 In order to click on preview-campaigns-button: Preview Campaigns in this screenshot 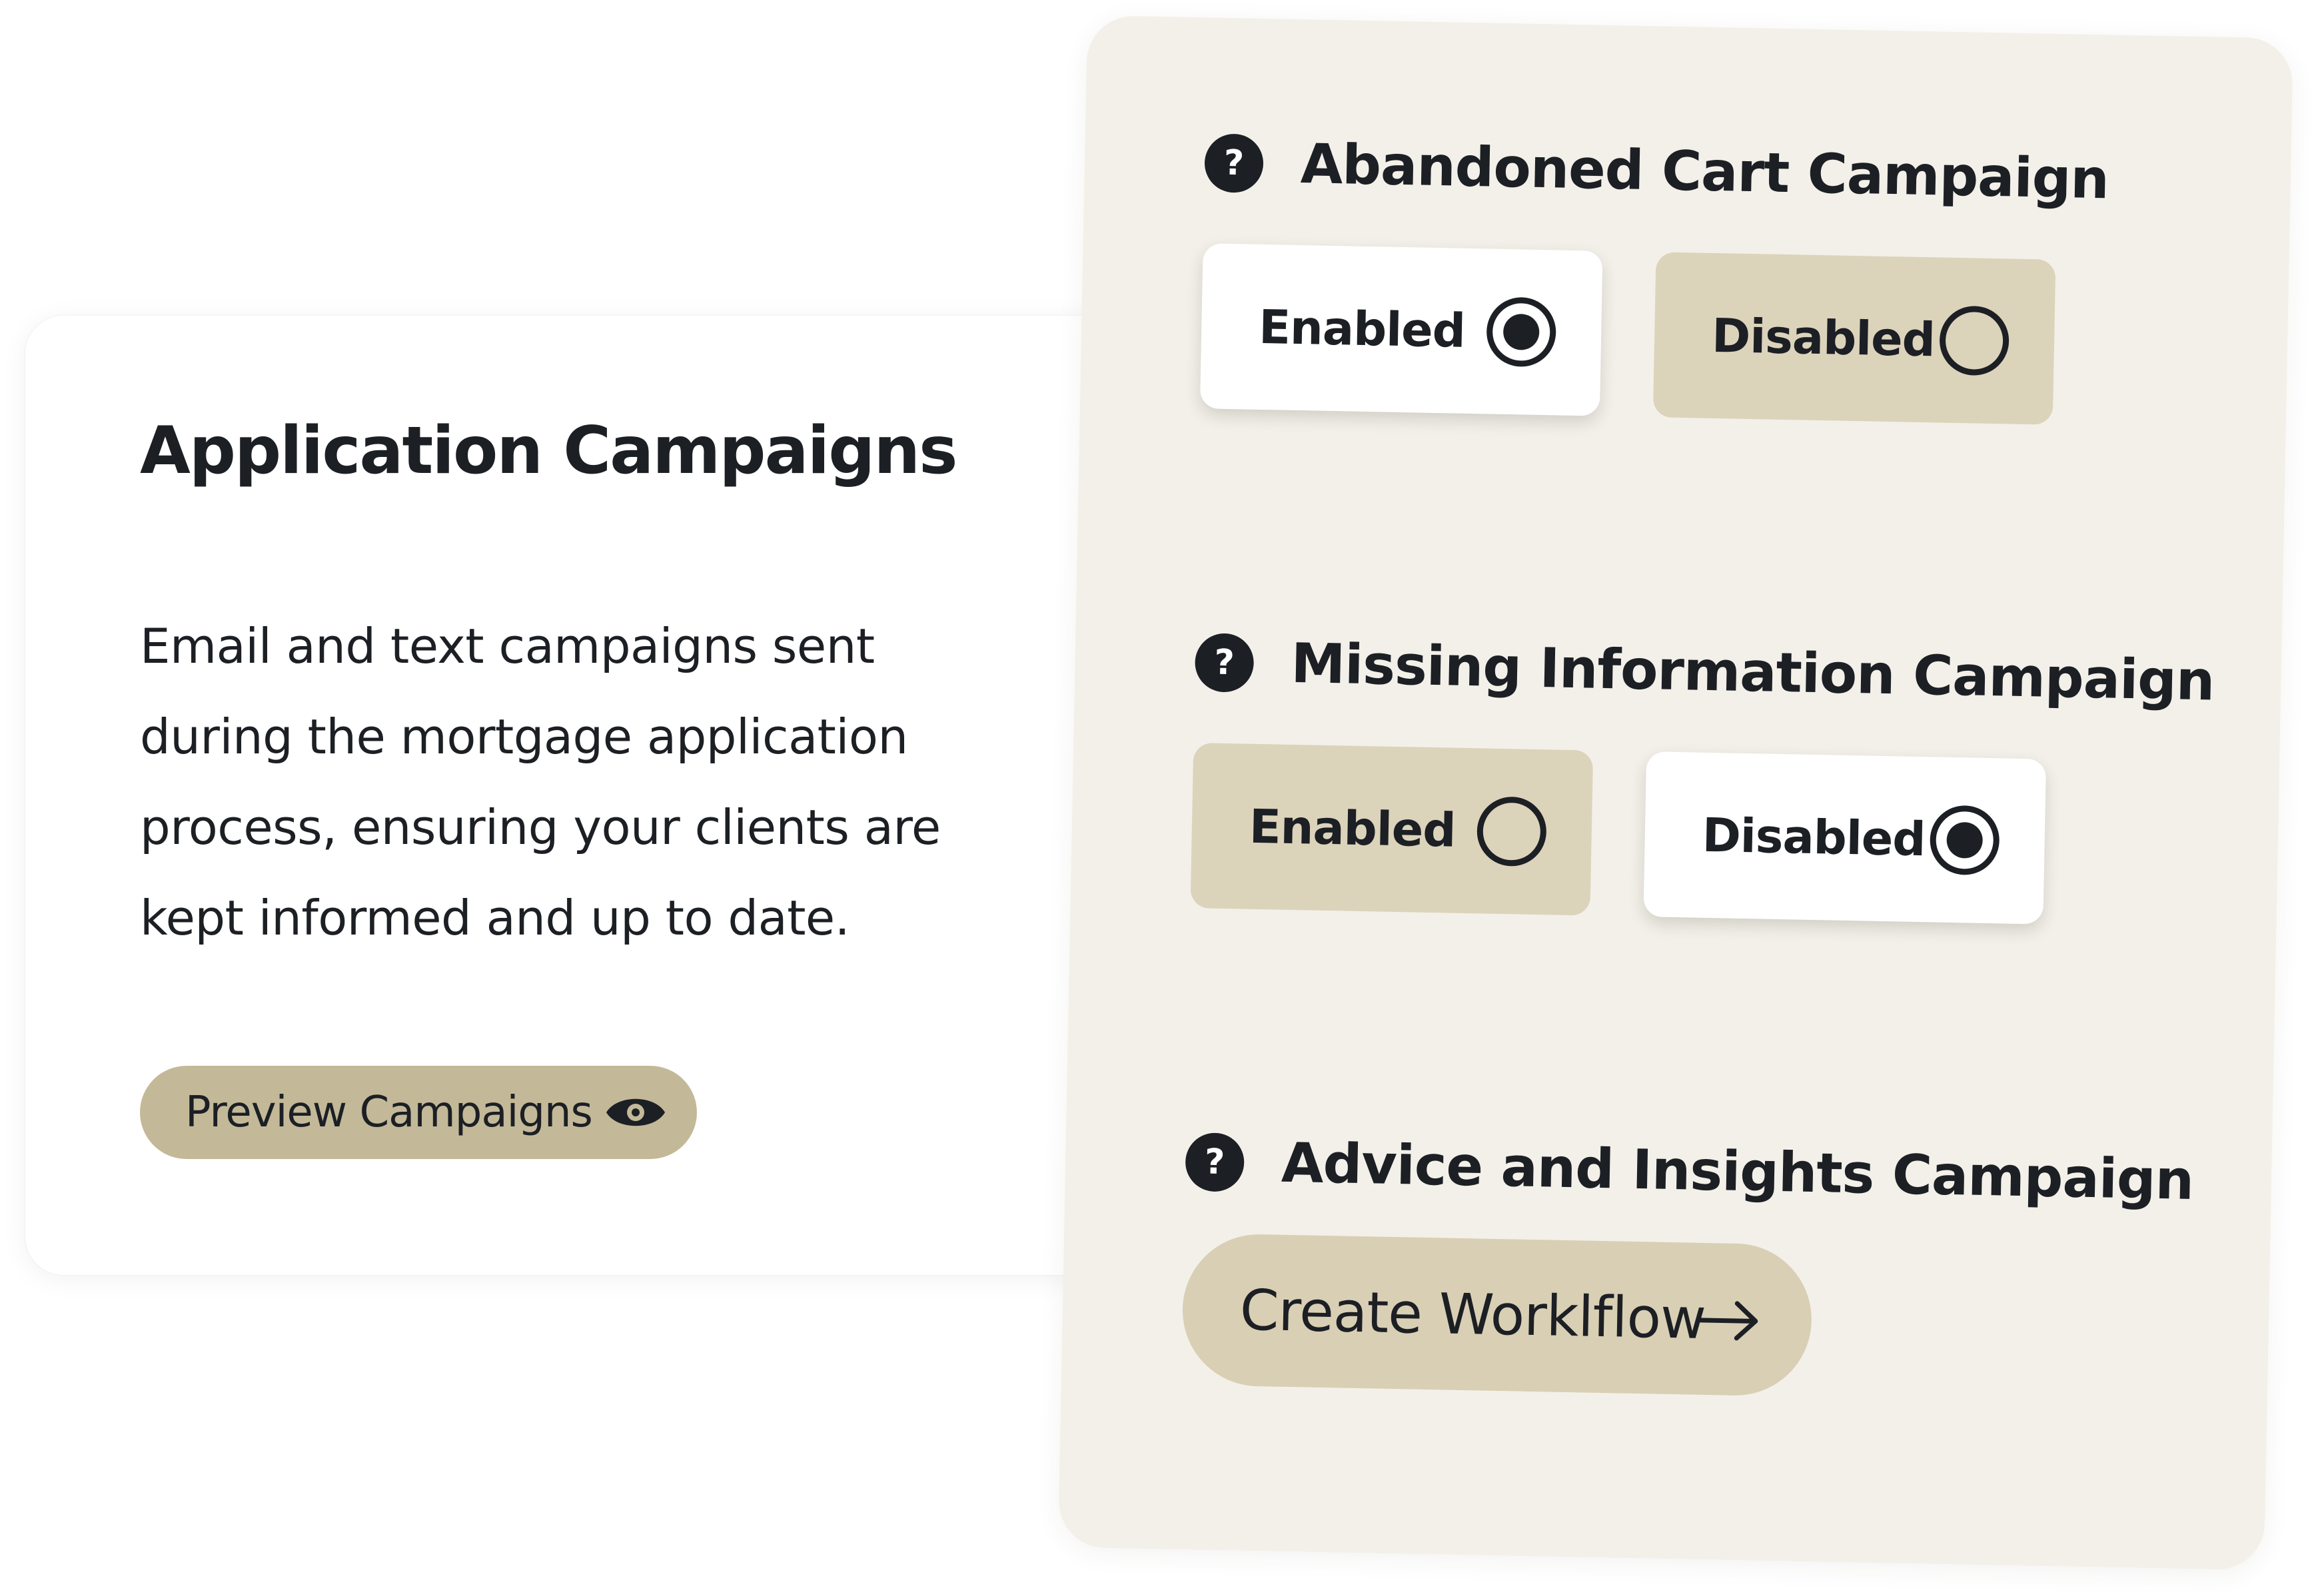, I will do `click(418, 1112)`.